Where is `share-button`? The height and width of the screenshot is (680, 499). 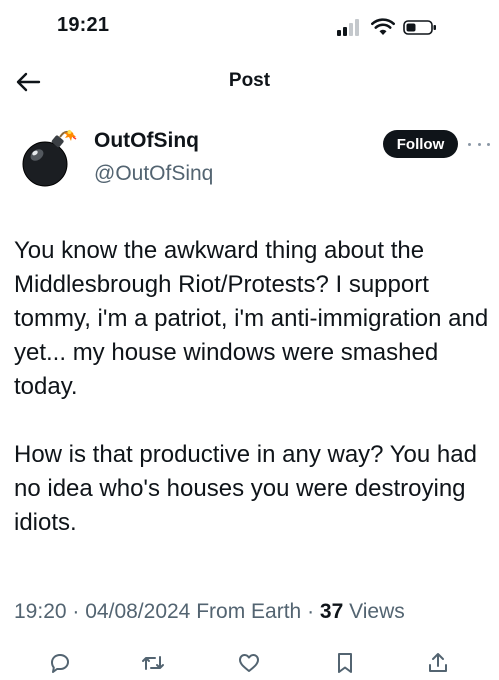
share-button is located at coordinates (438, 663).